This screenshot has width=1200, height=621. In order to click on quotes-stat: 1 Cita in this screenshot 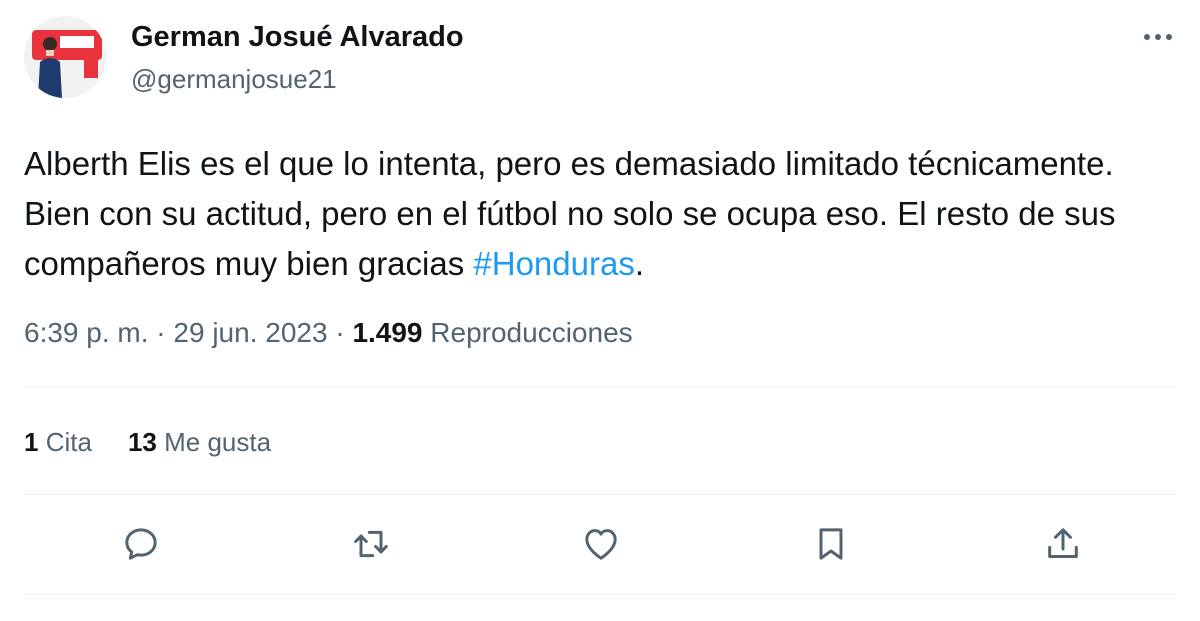, I will do `click(58, 442)`.